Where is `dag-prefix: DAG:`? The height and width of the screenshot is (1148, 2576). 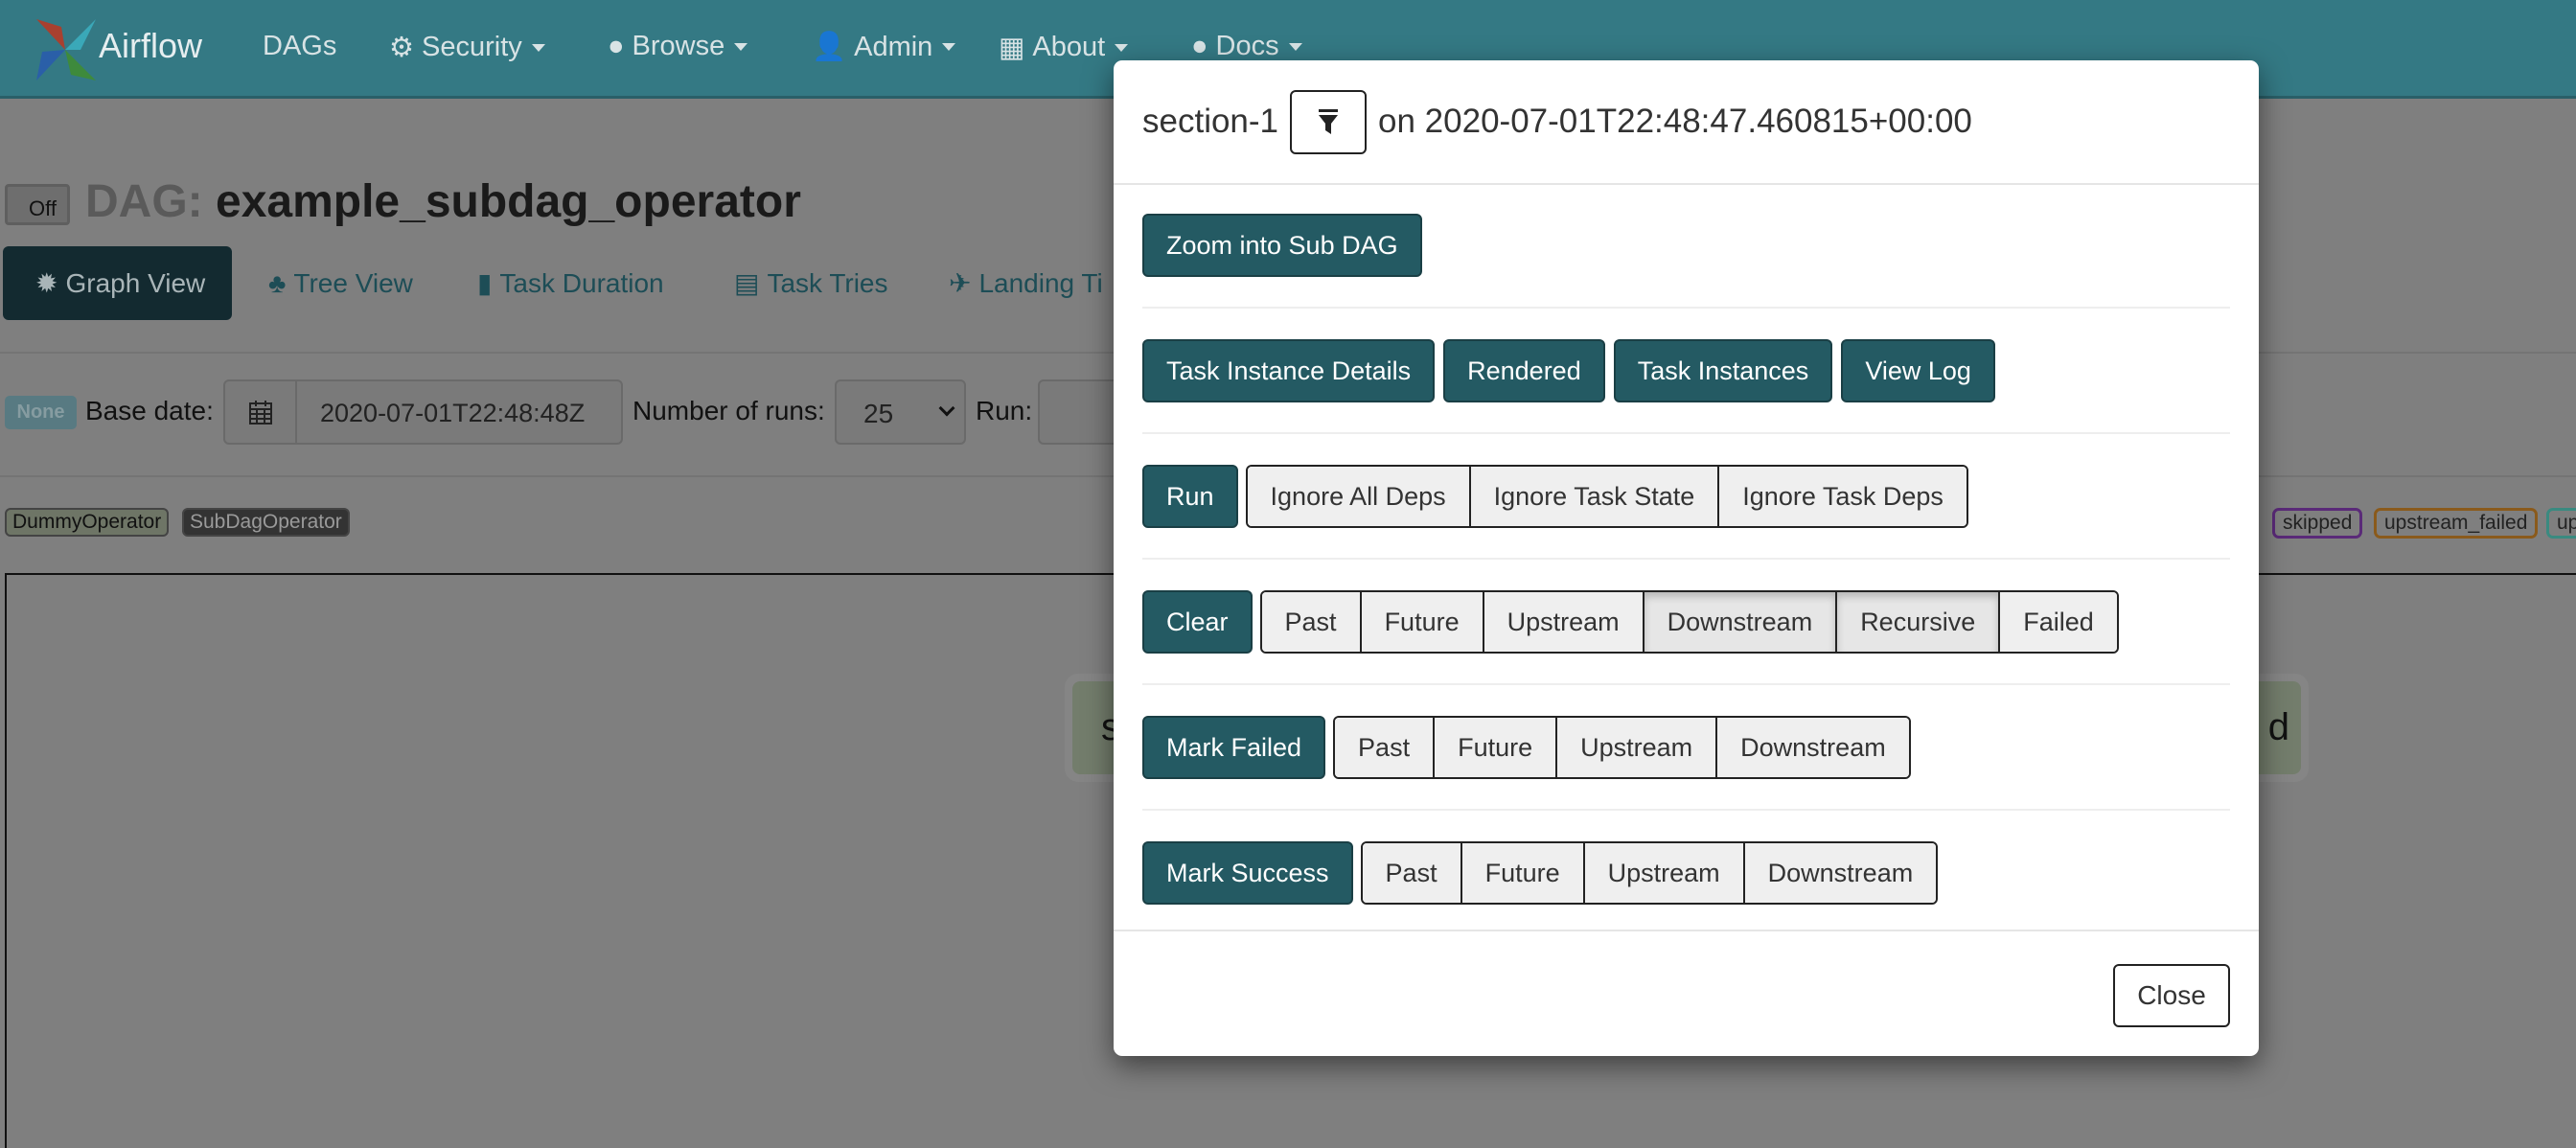 dag-prefix: DAG: is located at coordinates (144, 201).